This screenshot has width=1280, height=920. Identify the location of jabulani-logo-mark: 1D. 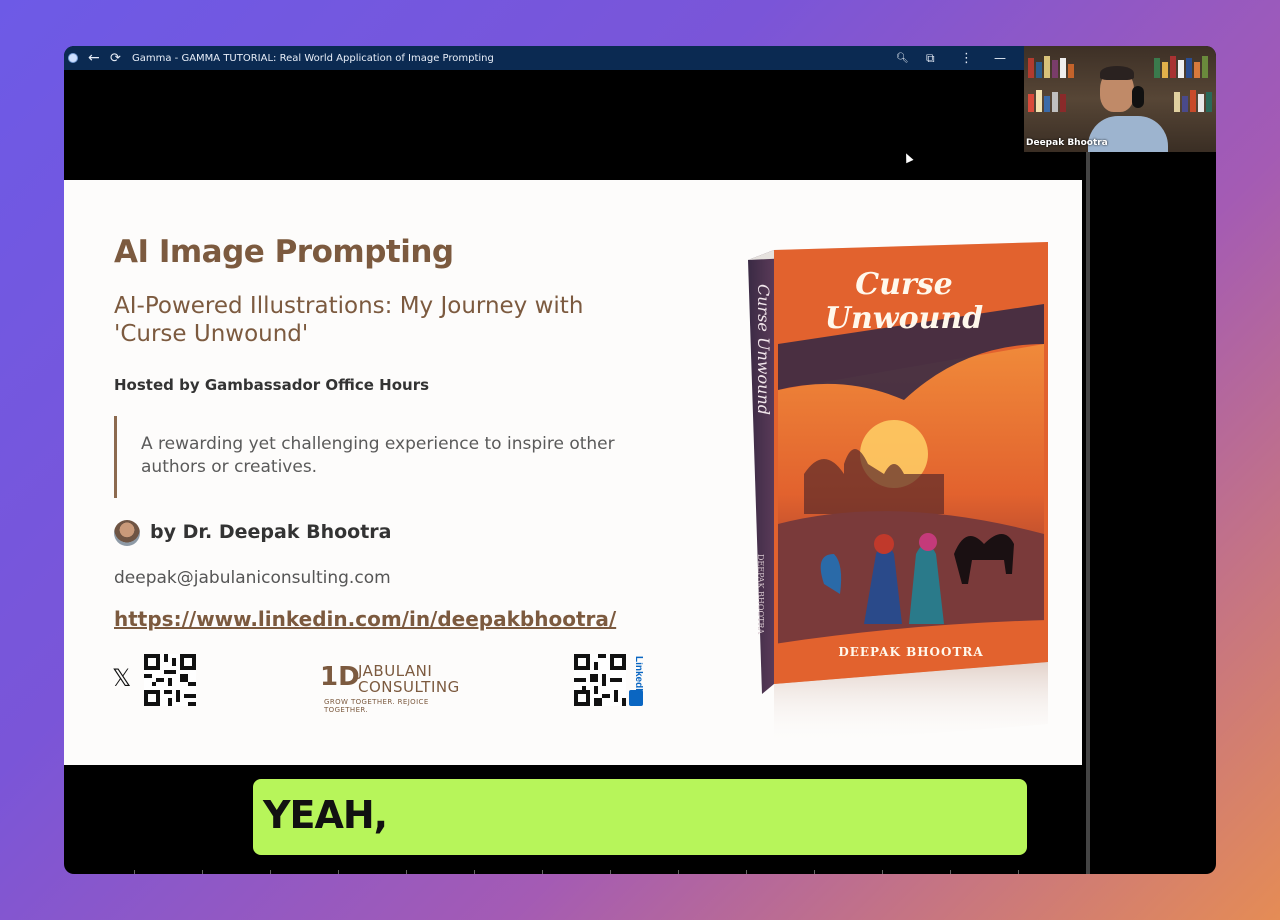
(340, 677).